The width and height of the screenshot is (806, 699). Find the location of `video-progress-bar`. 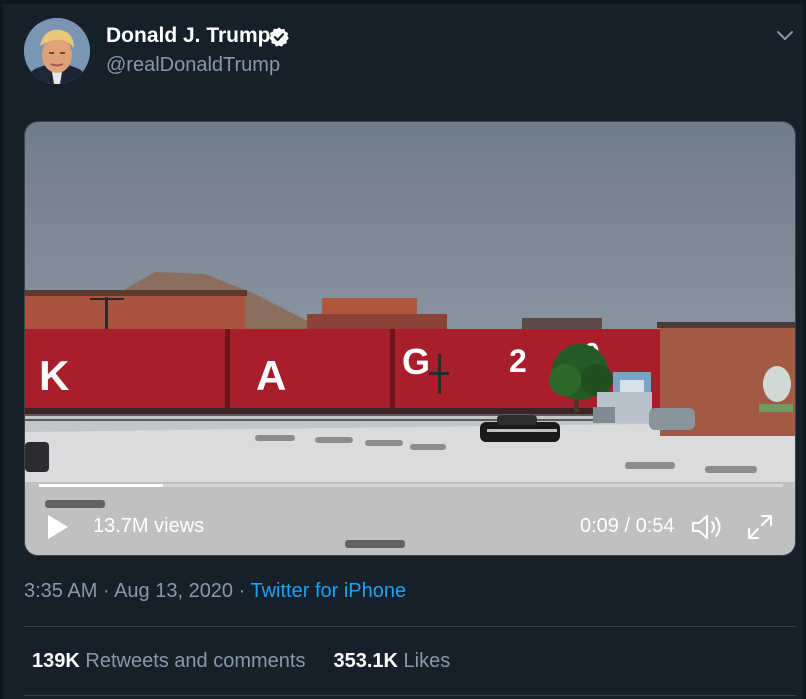

video-progress-bar is located at coordinates (411, 485).